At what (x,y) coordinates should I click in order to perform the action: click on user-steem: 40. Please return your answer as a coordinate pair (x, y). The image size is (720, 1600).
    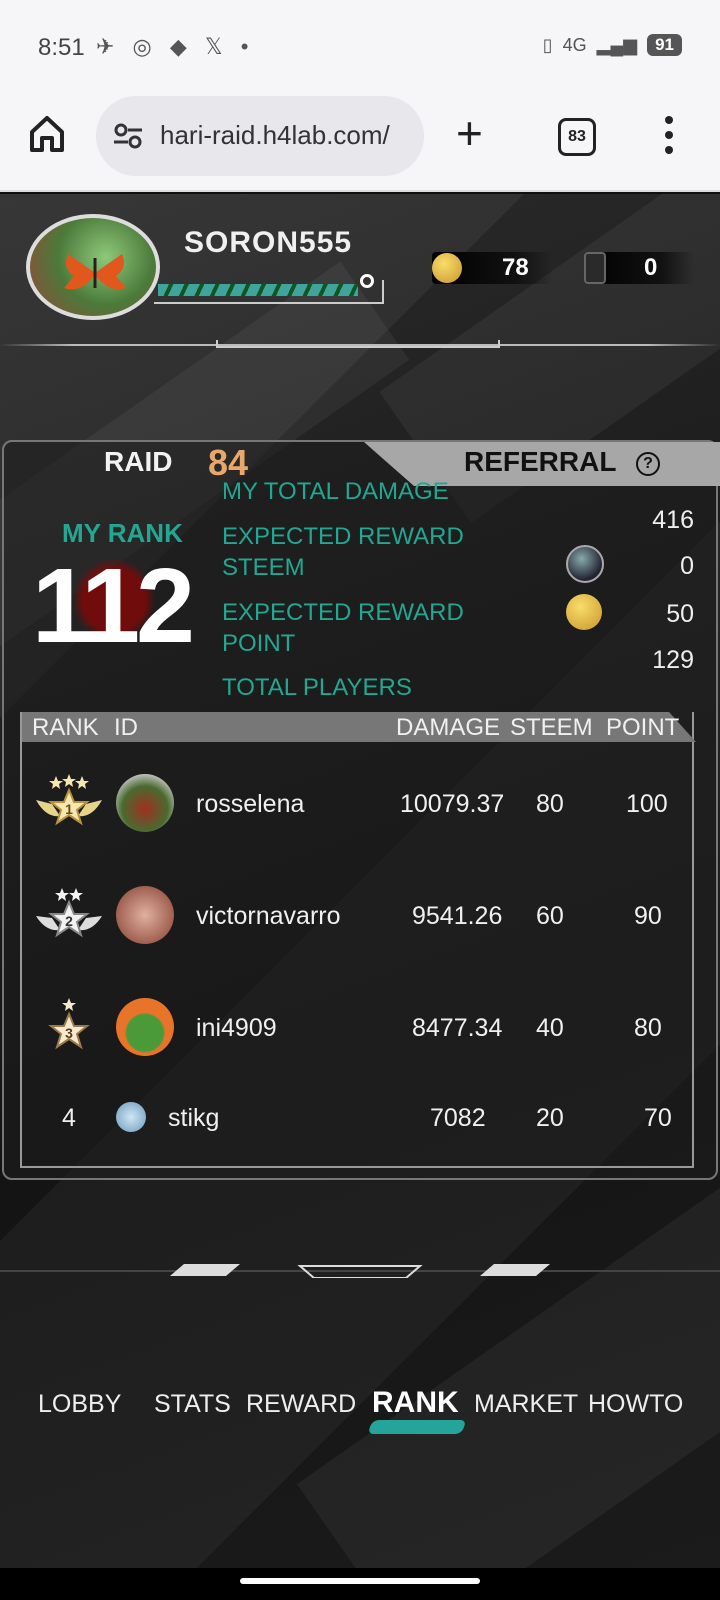
    Looking at the image, I should click on (550, 1028).